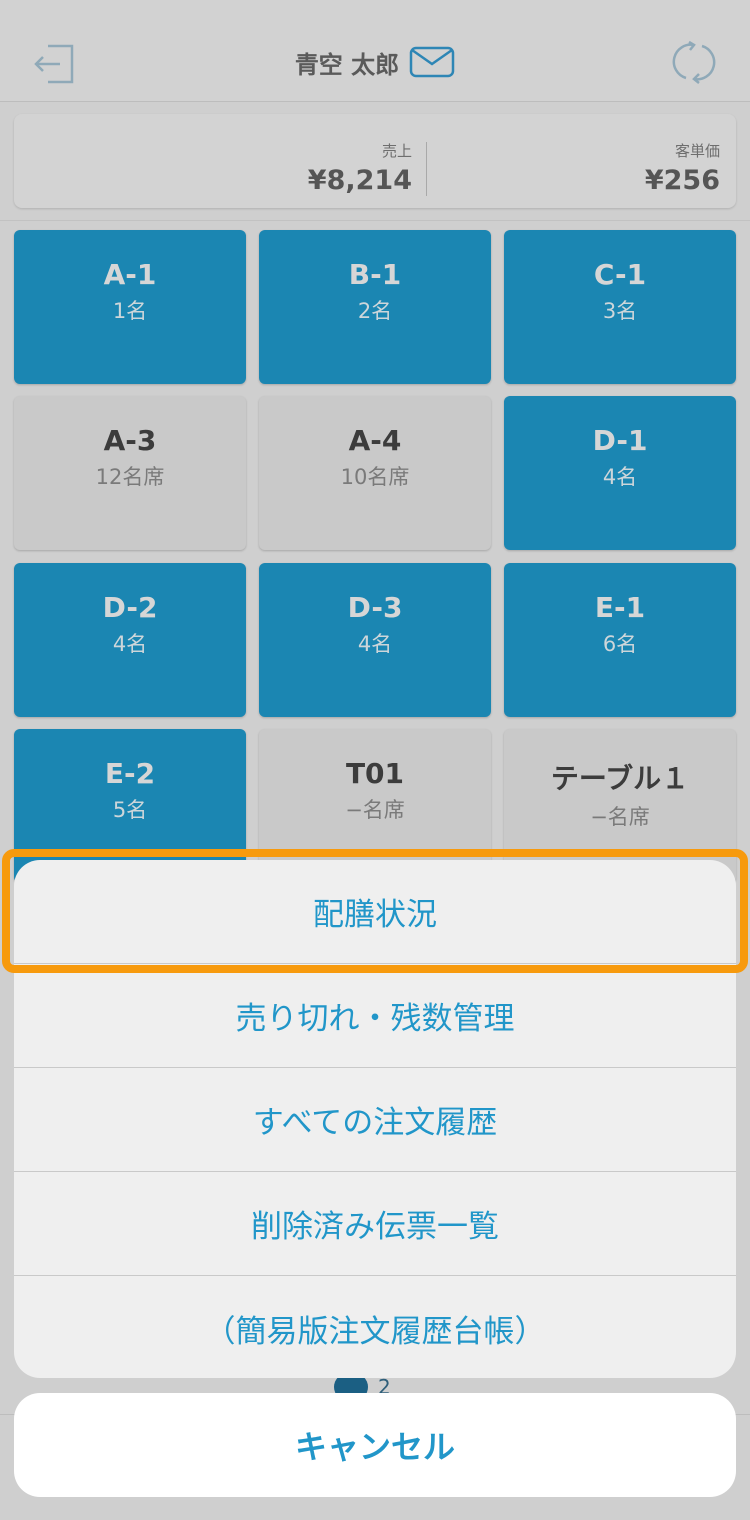  What do you see at coordinates (375, 1327) in the screenshot?
I see `menu-item-simple-order-ledger: （簡易版注文履歴台帳）` at bounding box center [375, 1327].